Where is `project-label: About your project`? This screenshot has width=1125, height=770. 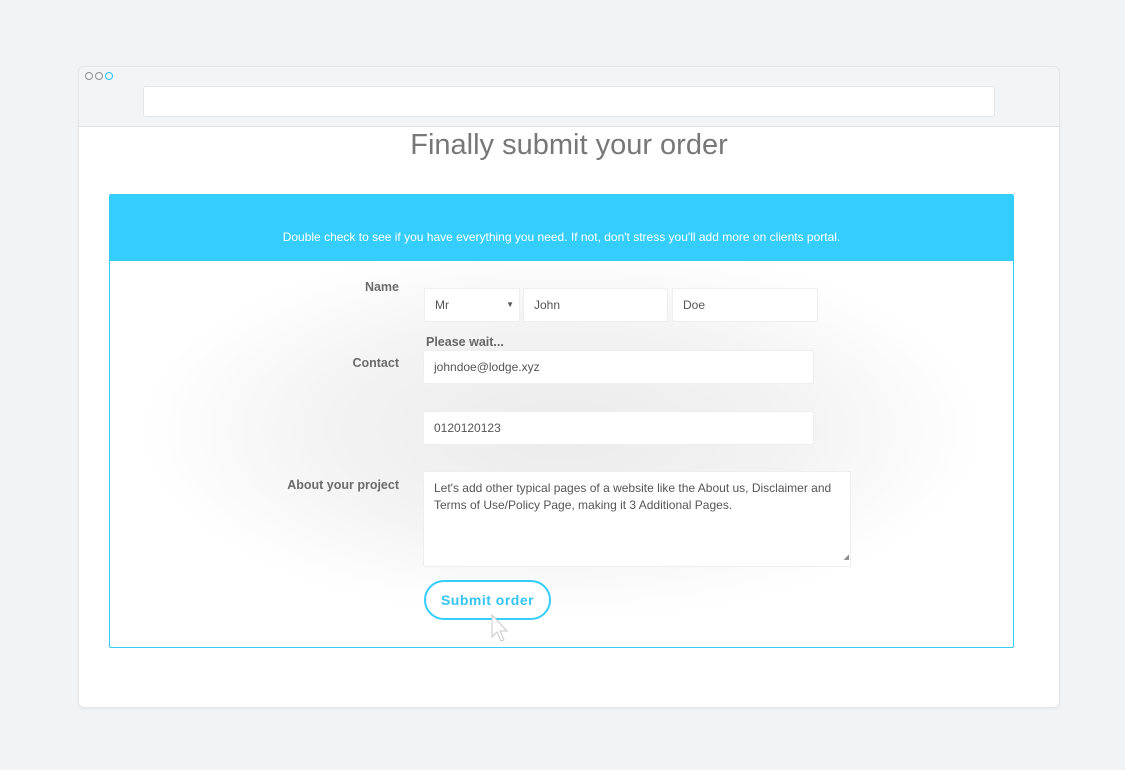 project-label: About your project is located at coordinates (343, 485).